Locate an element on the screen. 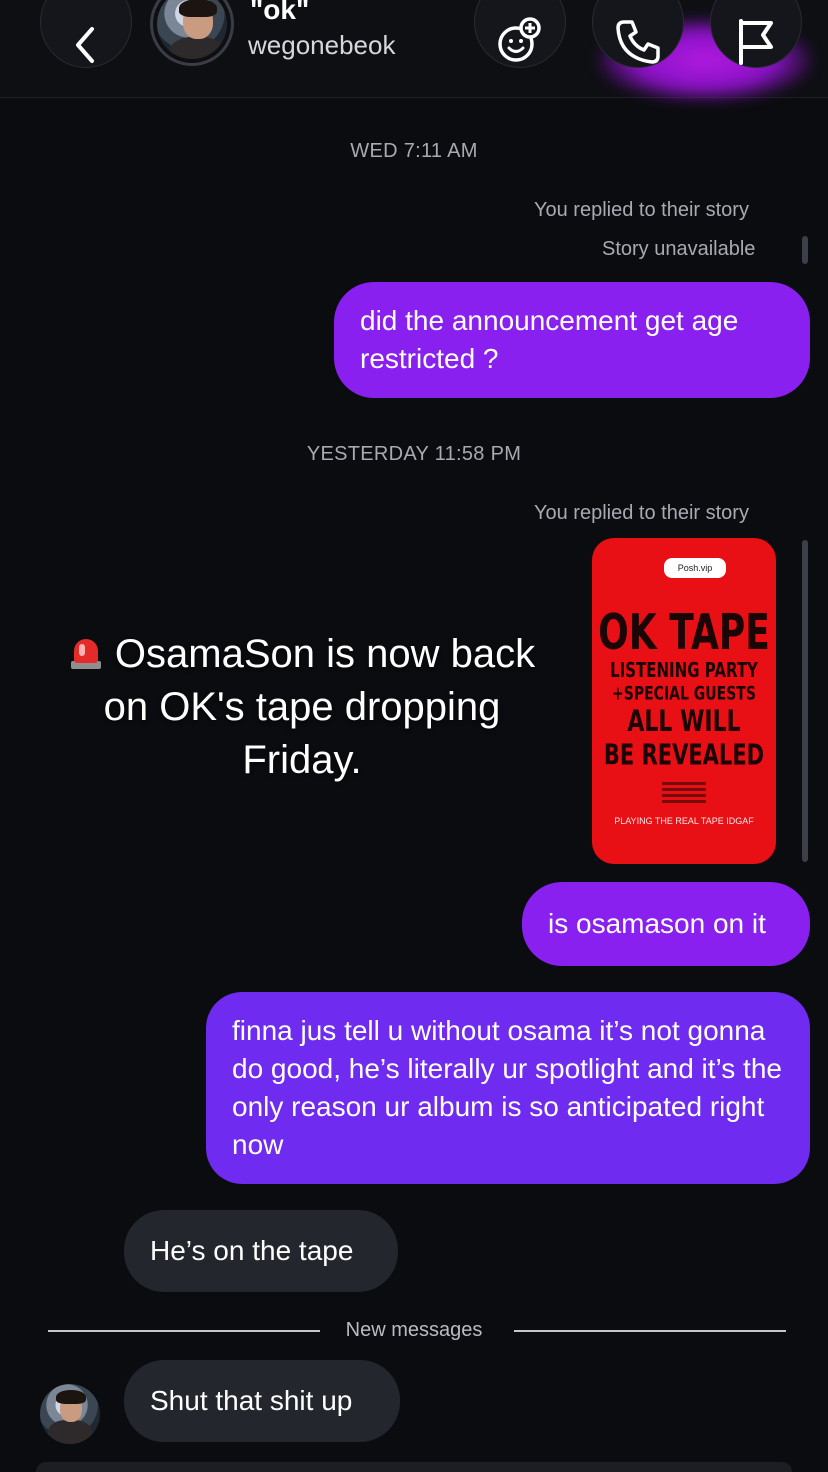  timestamp: WED 7:11 AM is located at coordinates (414, 151).